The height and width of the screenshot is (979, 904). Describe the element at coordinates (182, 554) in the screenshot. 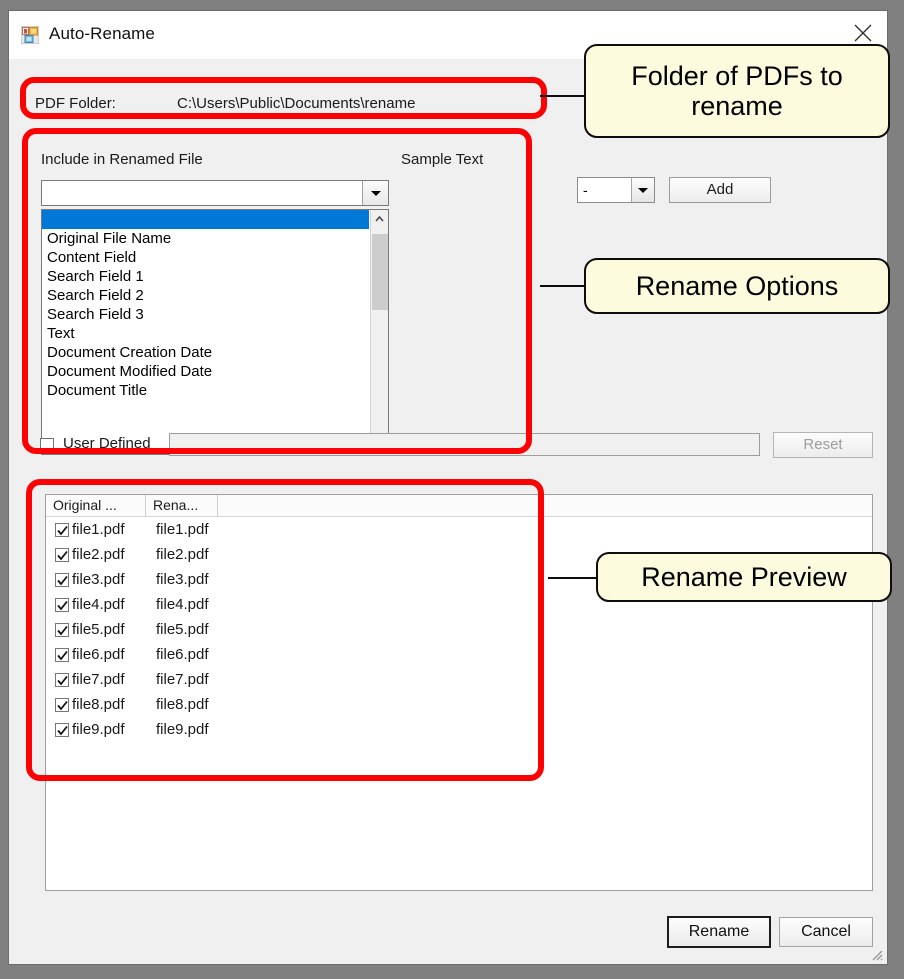

I see `cell-renamed-name: file2.pdf` at that location.